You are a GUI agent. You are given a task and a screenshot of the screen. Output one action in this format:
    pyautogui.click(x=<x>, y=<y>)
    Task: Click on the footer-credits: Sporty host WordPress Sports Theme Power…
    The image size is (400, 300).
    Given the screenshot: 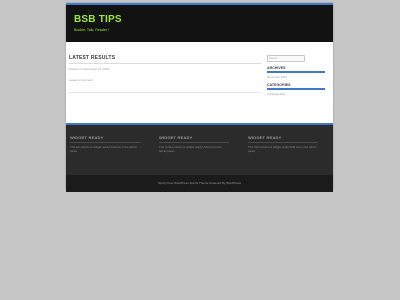 What is the action you would take?
    pyautogui.click(x=199, y=183)
    